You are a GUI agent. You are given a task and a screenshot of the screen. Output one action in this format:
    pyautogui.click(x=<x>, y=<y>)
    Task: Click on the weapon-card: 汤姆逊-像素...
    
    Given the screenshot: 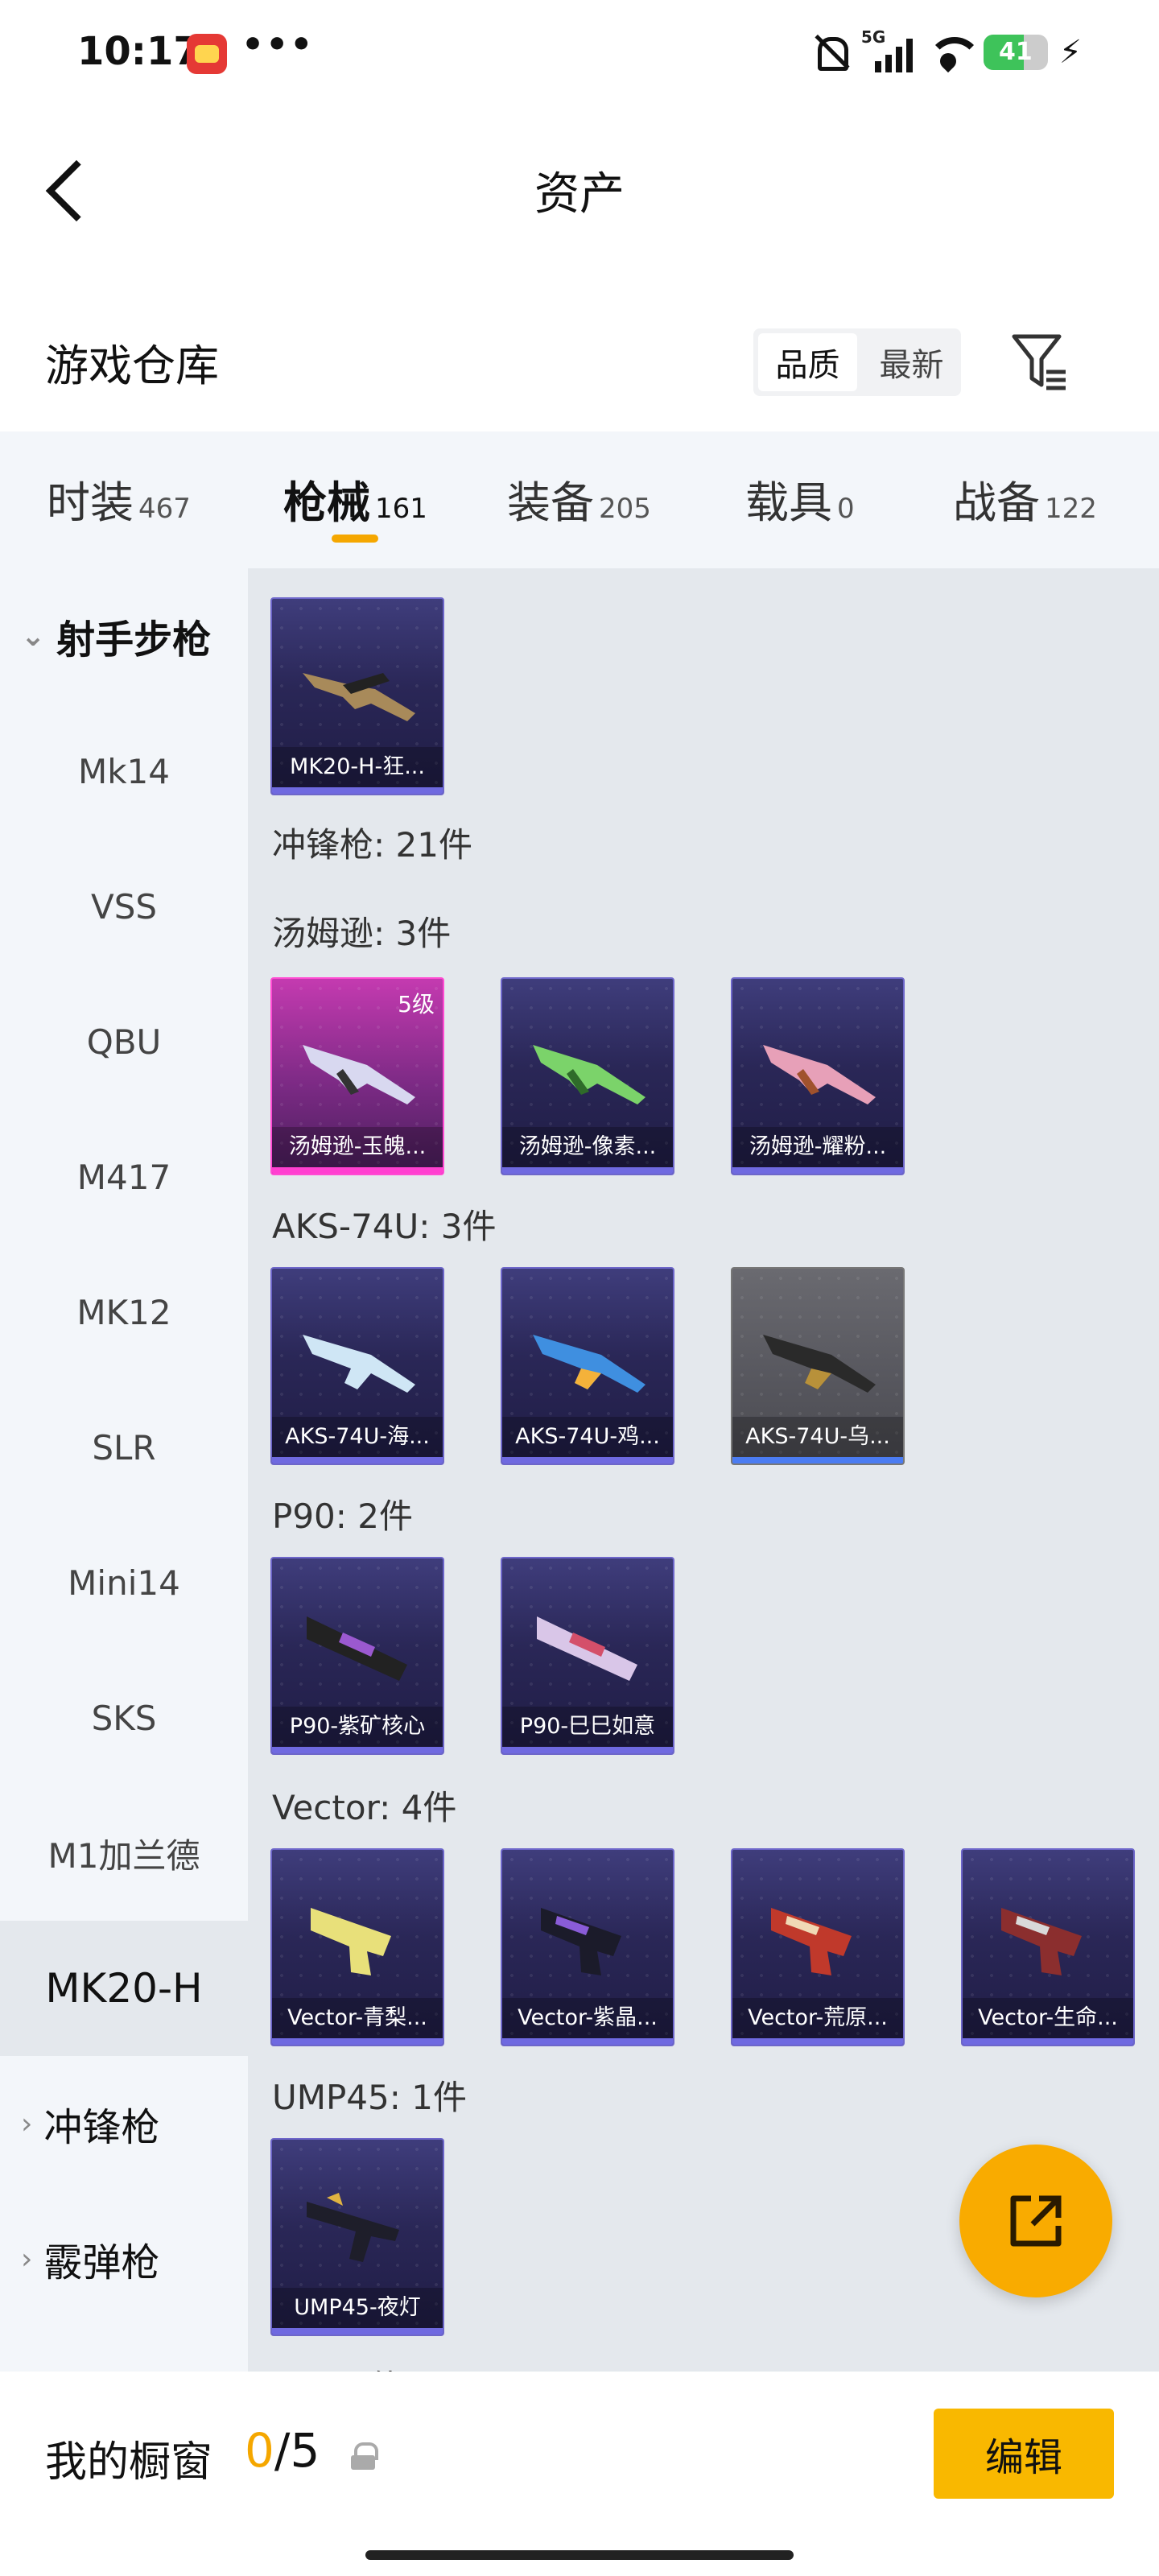 What is the action you would take?
    pyautogui.click(x=587, y=1076)
    